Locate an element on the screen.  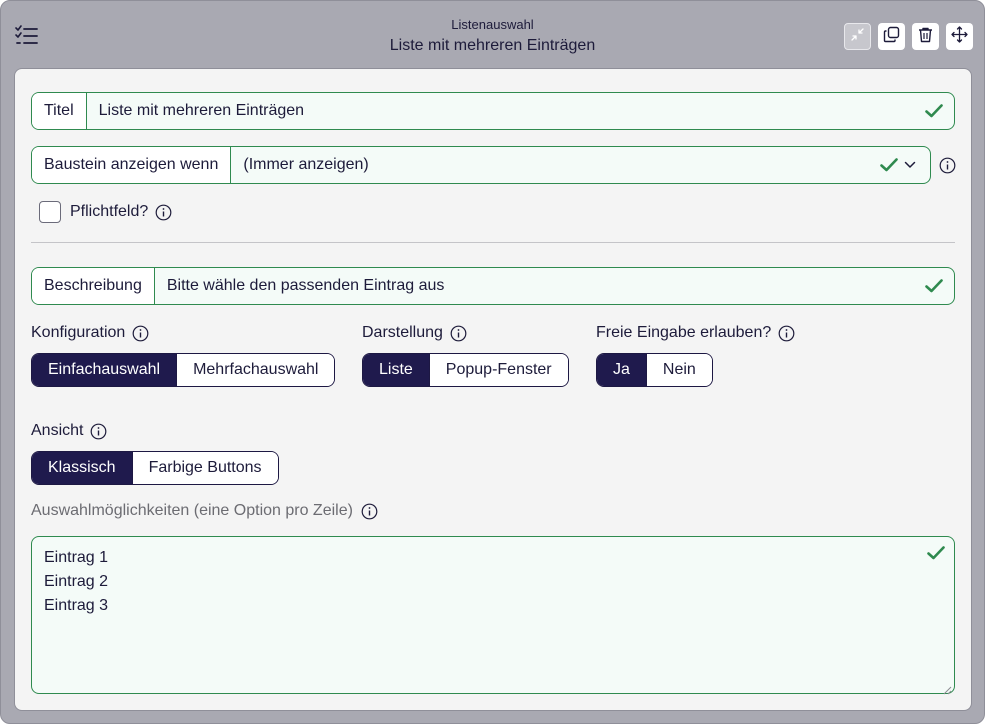
ansicht-toggle: Klassisch Farbige Buttons is located at coordinates (155, 468).